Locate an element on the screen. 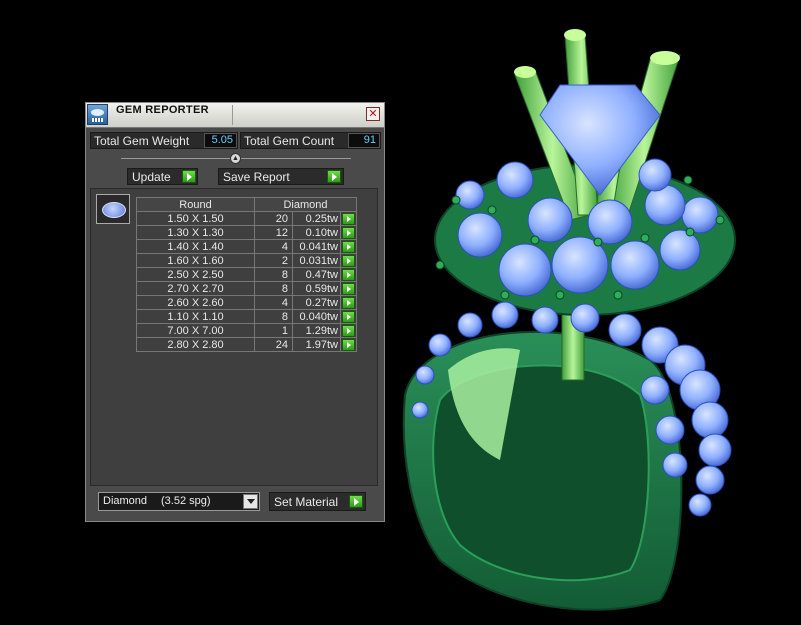 The height and width of the screenshot is (625, 801). material-dropdown: Diamond (3.52 spg) is located at coordinates (179, 501).